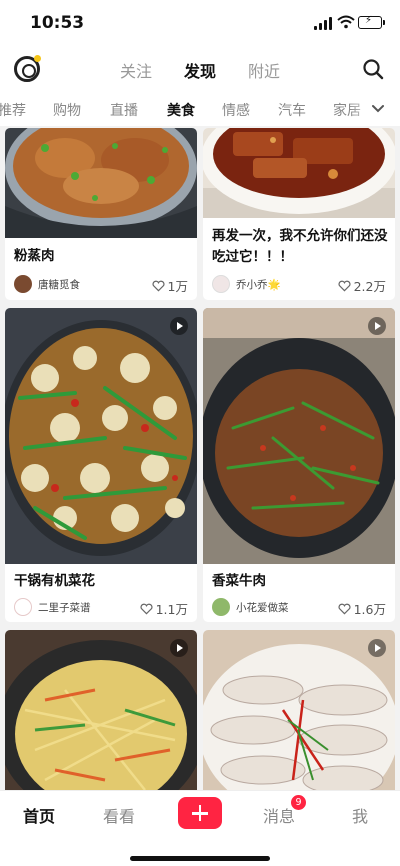  I want to click on tab-follow: 关注, so click(136, 73).